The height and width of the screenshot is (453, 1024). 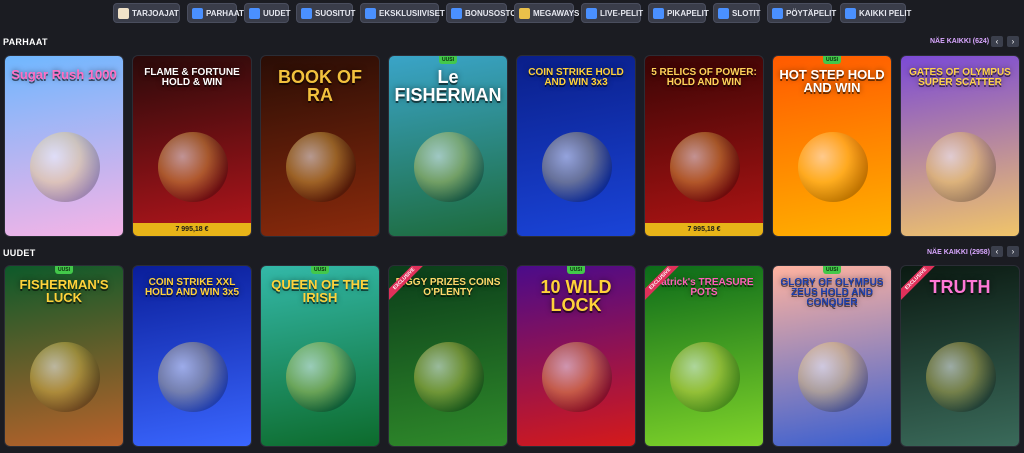 I want to click on view-all-new-link: NÄE KAIKKI (2958), so click(x=958, y=252).